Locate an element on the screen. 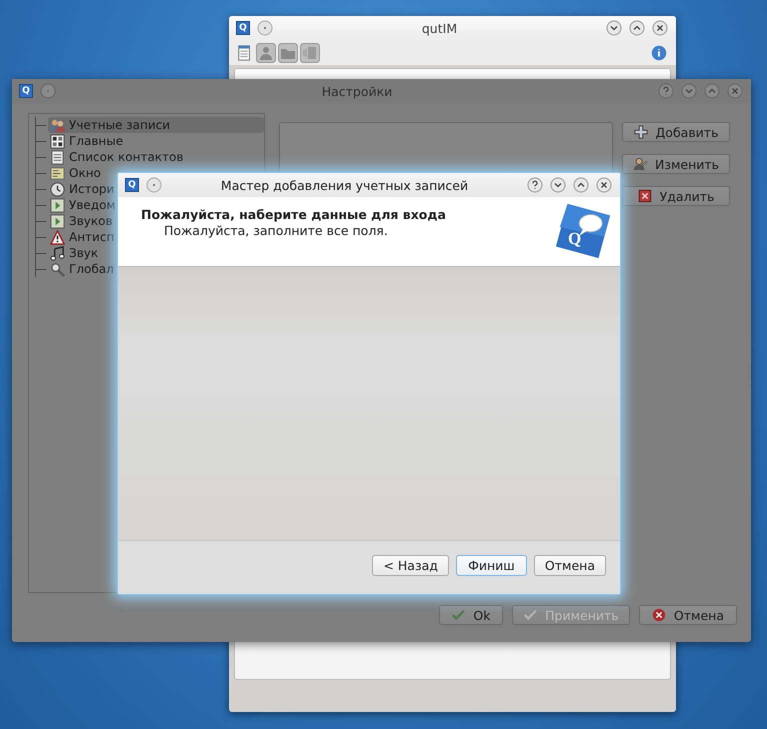 The width and height of the screenshot is (767, 729). window-title: Настройки is located at coordinates (357, 91).